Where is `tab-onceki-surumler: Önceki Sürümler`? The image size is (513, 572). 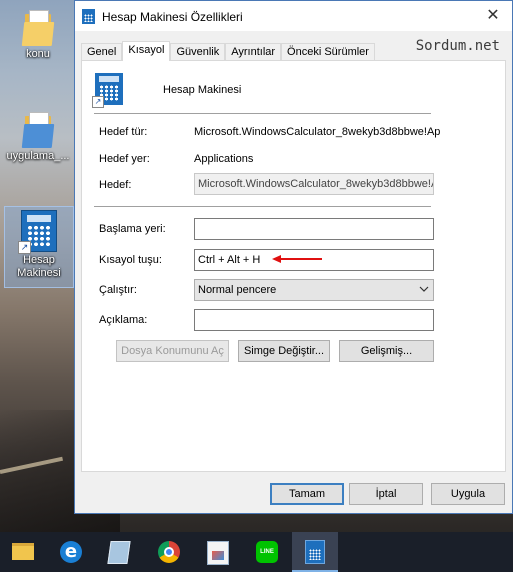
tab-onceki-surumler: Önceki Sürümler is located at coordinates (328, 51).